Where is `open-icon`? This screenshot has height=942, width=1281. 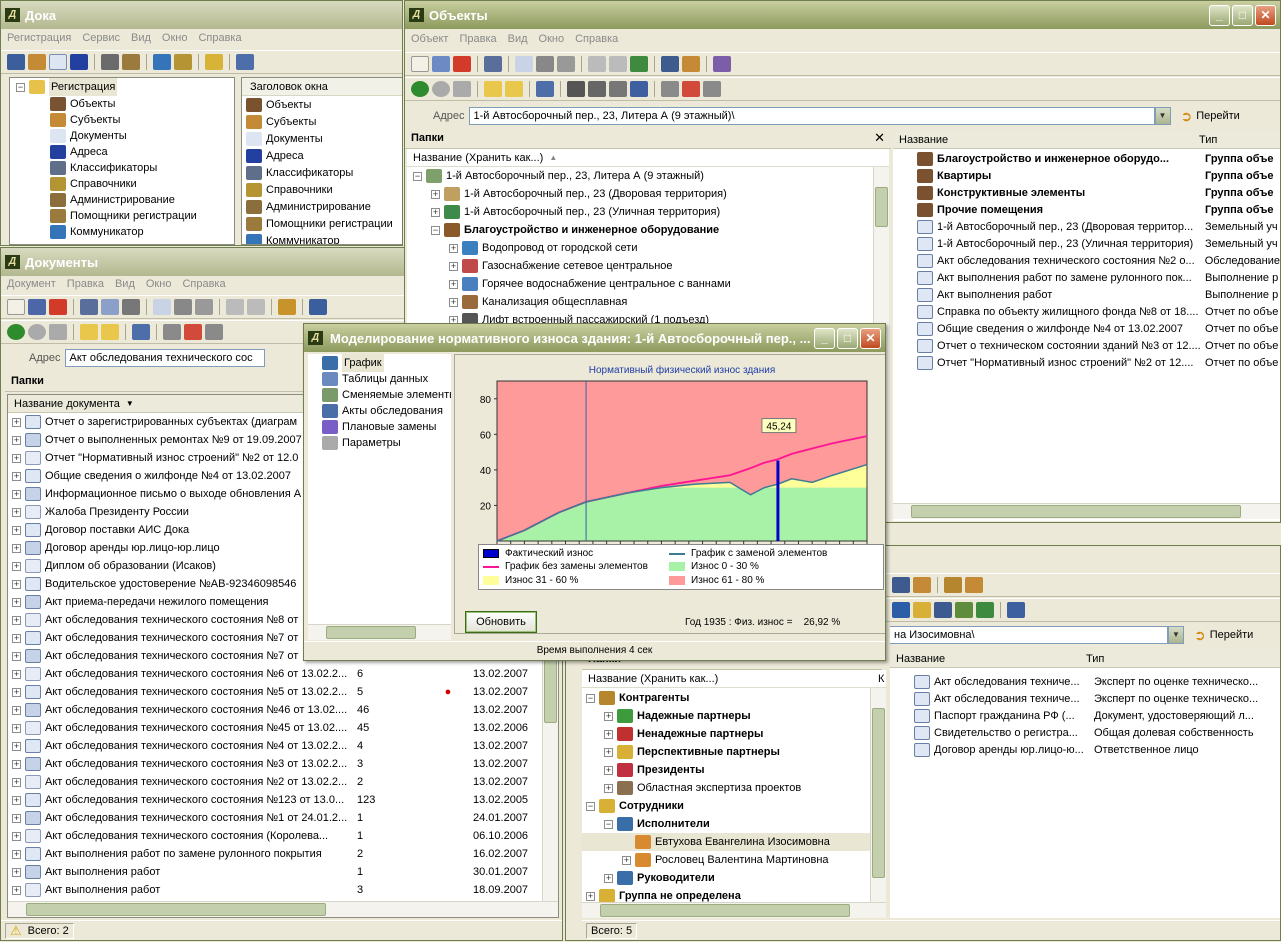 open-icon is located at coordinates (37, 307).